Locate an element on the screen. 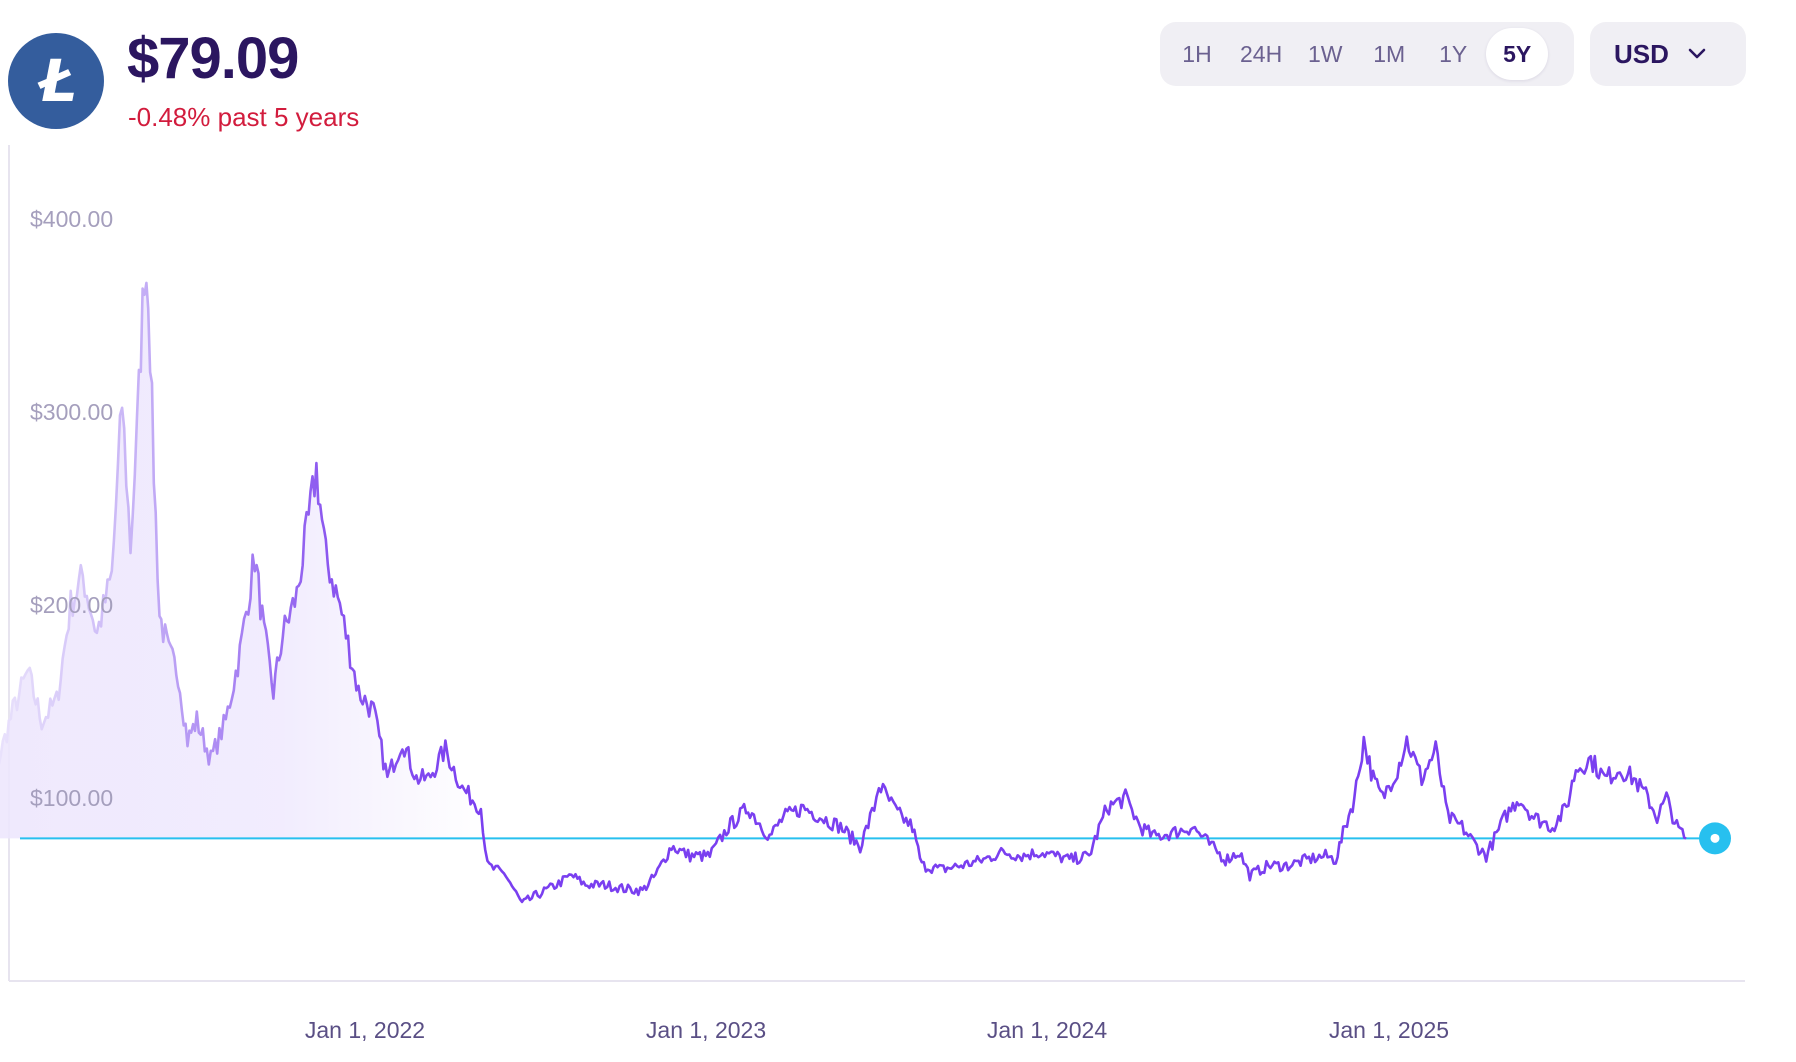 The width and height of the screenshot is (1796, 1062). current-price-marker-group is located at coordinates (1715, 838).